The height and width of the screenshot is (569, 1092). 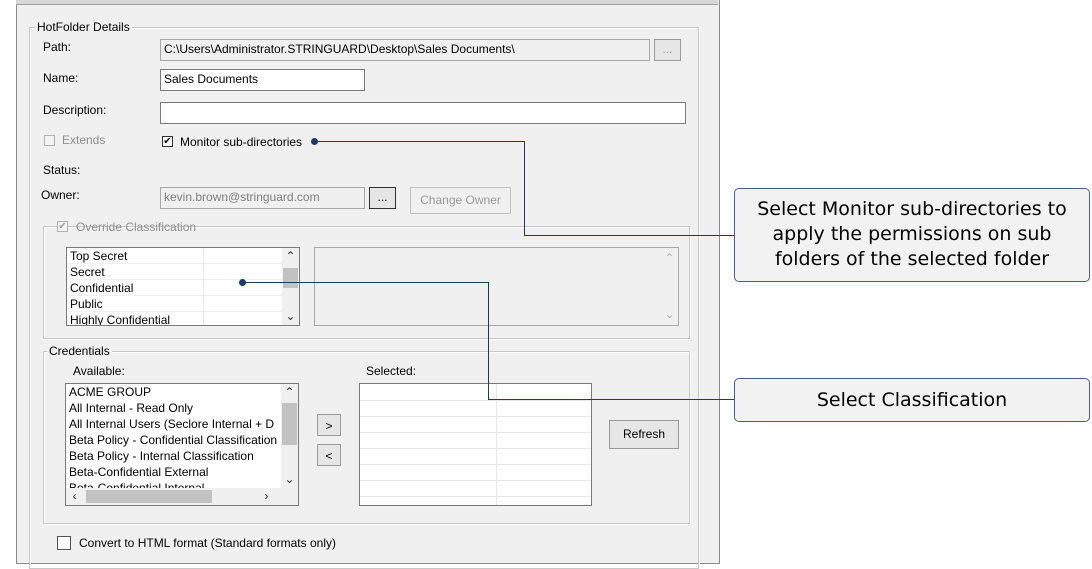 What do you see at coordinates (912, 400) in the screenshot?
I see `classification-callout: Select Classification` at bounding box center [912, 400].